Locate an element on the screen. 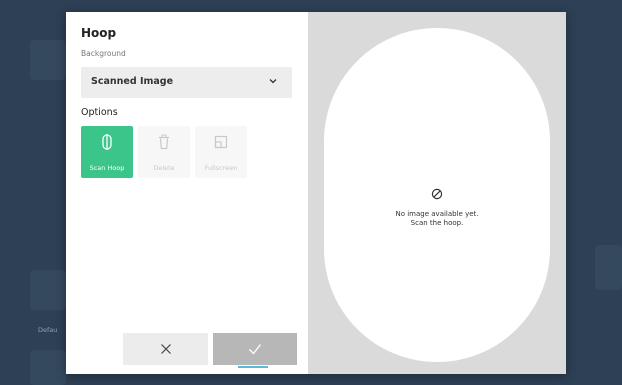  checkmark-icon is located at coordinates (255, 349).